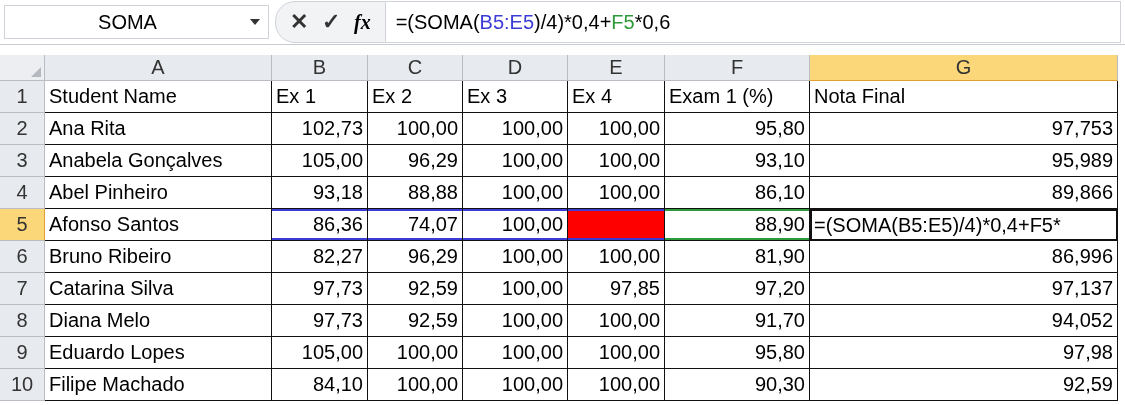  What do you see at coordinates (22, 161) in the screenshot?
I see `row-header: 3` at bounding box center [22, 161].